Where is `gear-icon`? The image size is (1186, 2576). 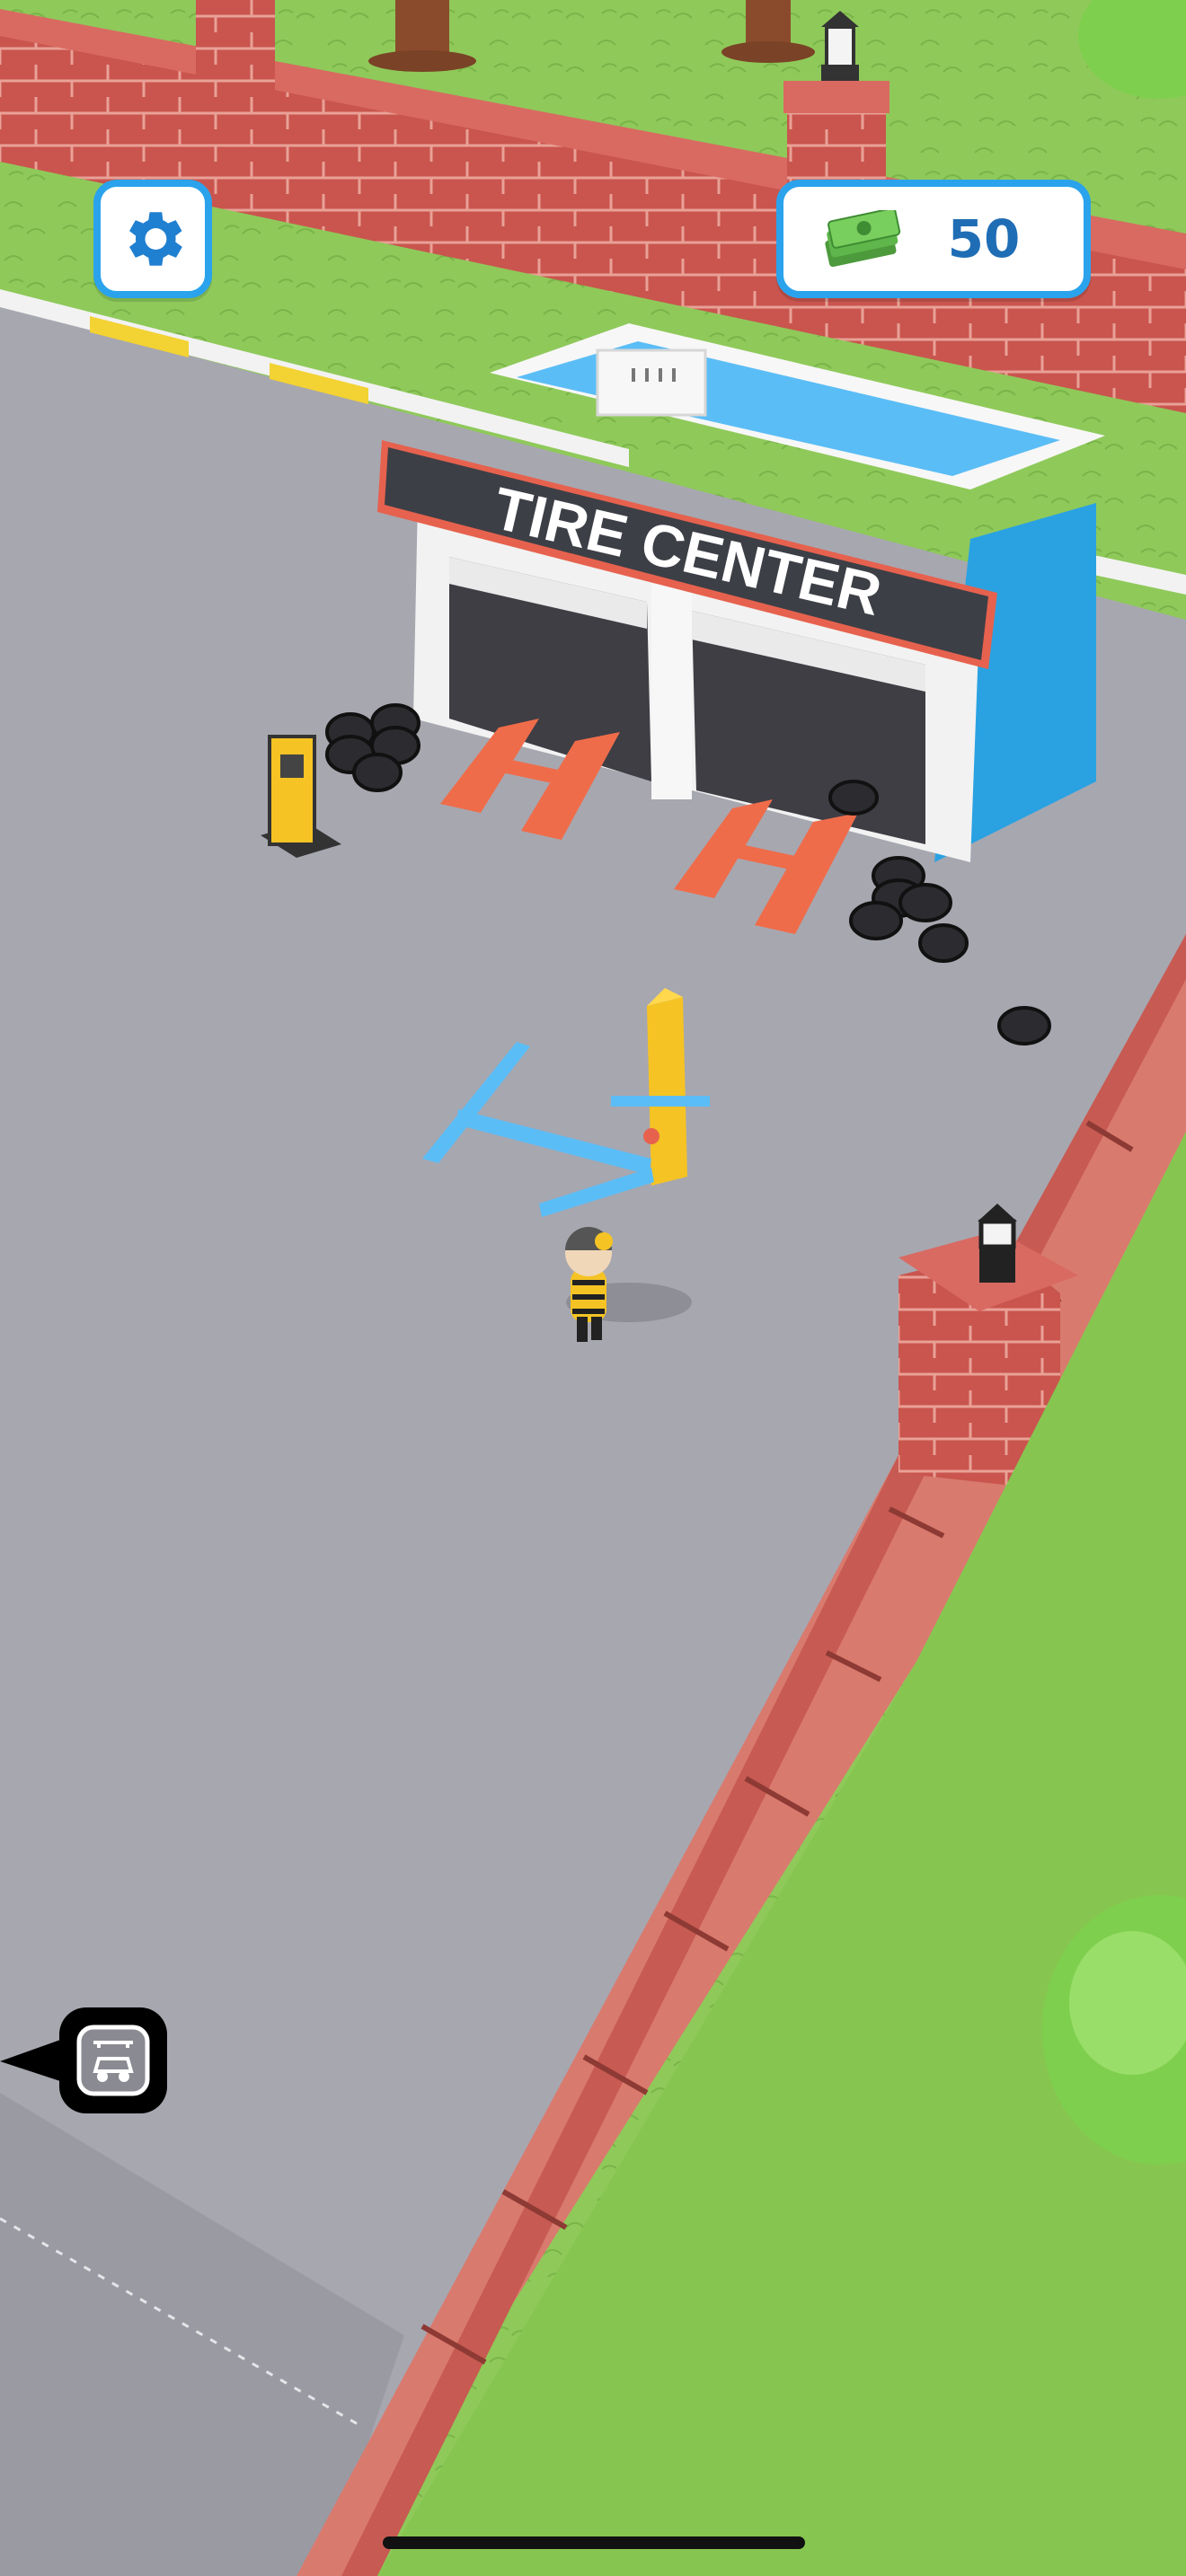 gear-icon is located at coordinates (155, 239).